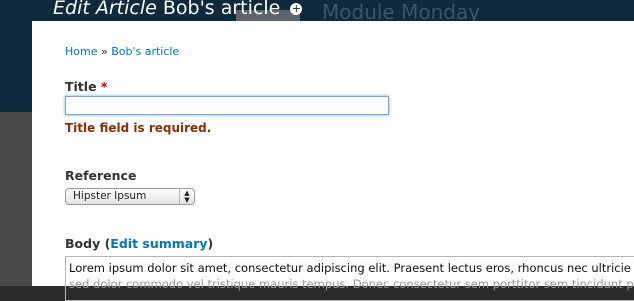 Image resolution: width=634 pixels, height=301 pixels. I want to click on breadcrumb: Home » Bob's article, so click(122, 51).